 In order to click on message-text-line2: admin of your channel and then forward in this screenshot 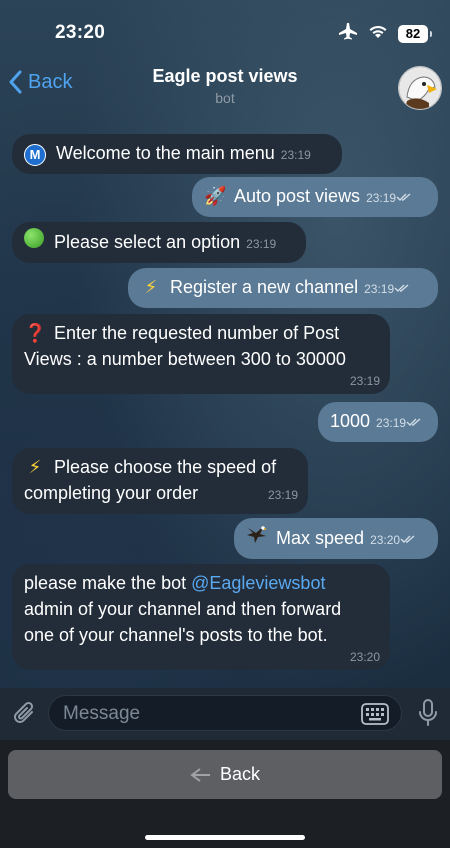, I will do `click(183, 609)`.